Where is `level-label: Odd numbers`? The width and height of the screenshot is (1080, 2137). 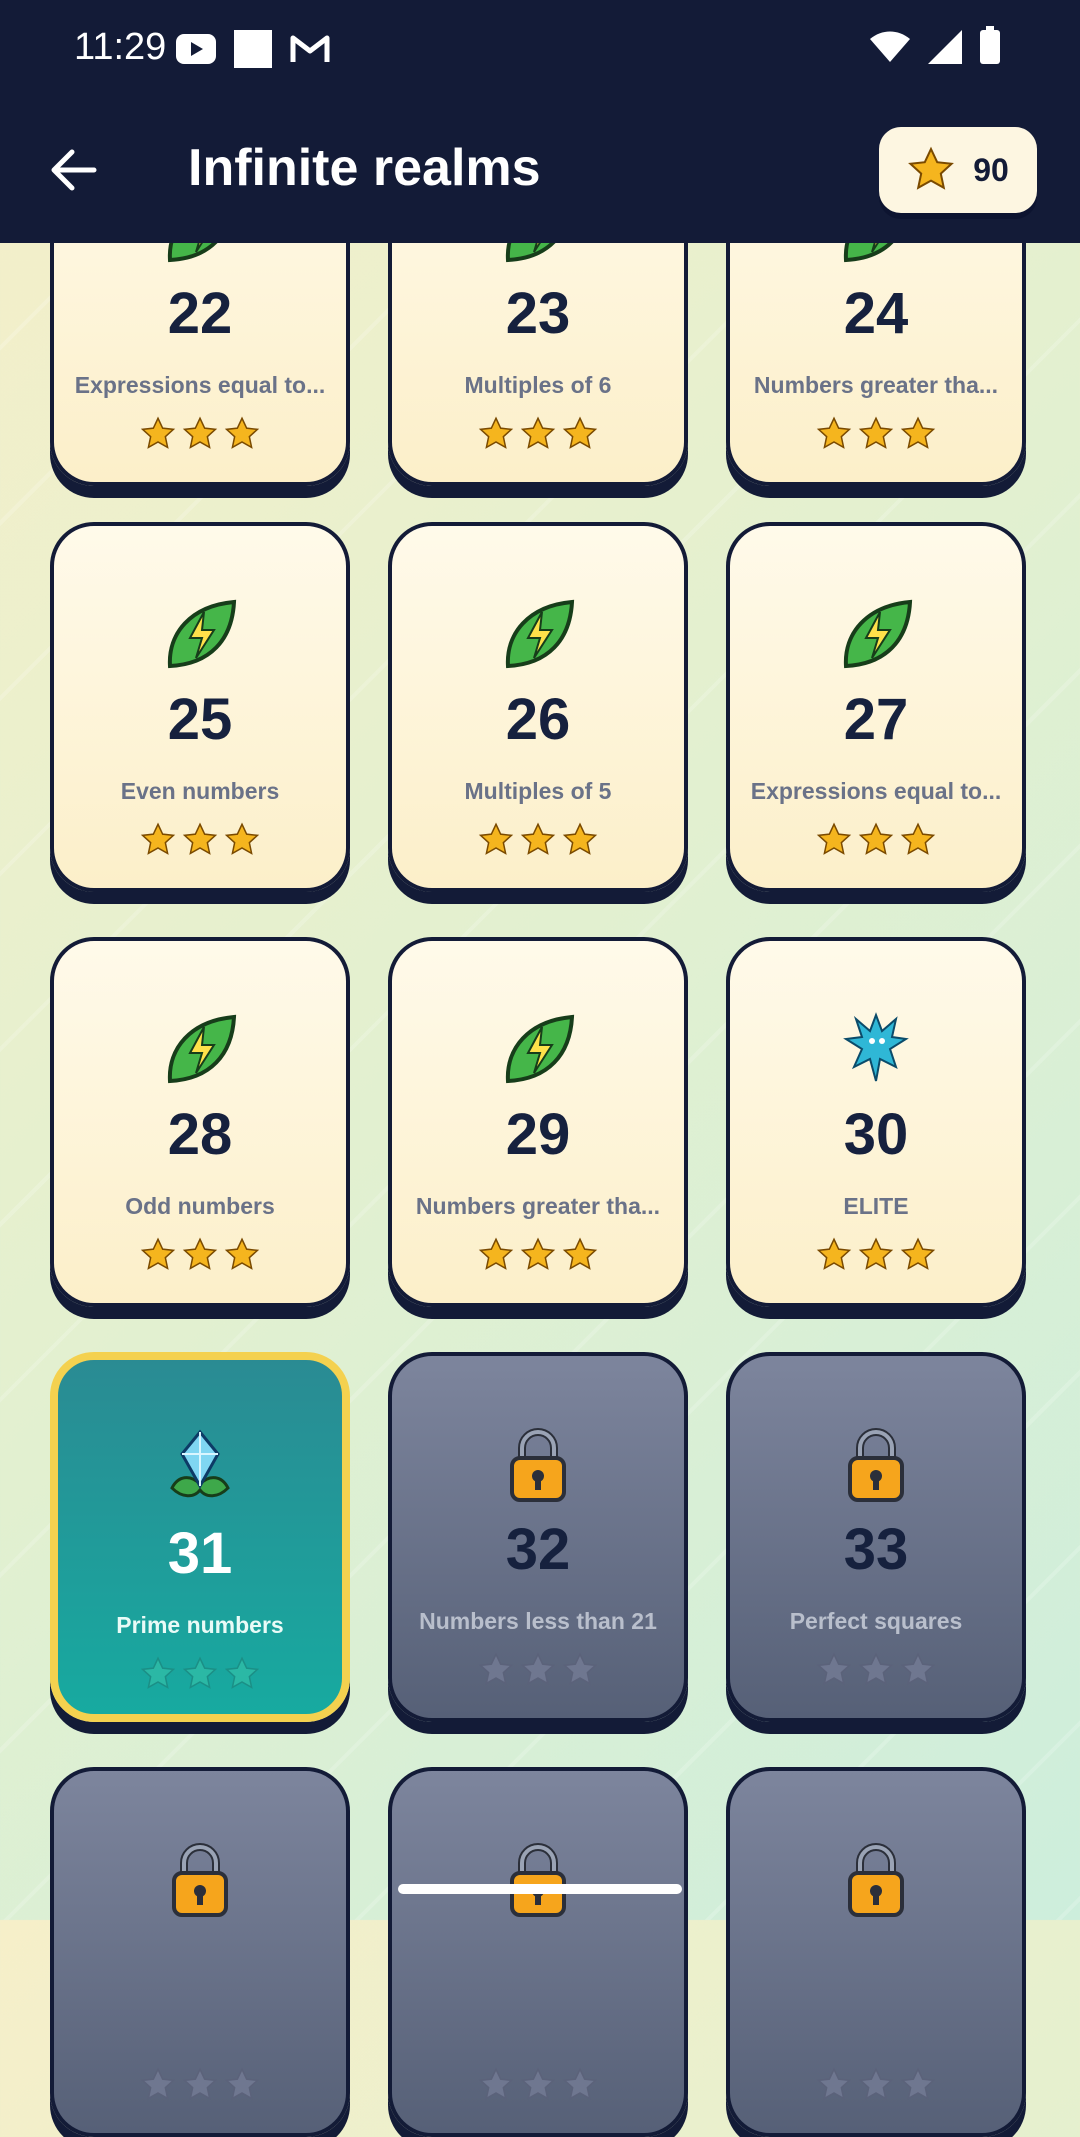 level-label: Odd numbers is located at coordinates (200, 1206).